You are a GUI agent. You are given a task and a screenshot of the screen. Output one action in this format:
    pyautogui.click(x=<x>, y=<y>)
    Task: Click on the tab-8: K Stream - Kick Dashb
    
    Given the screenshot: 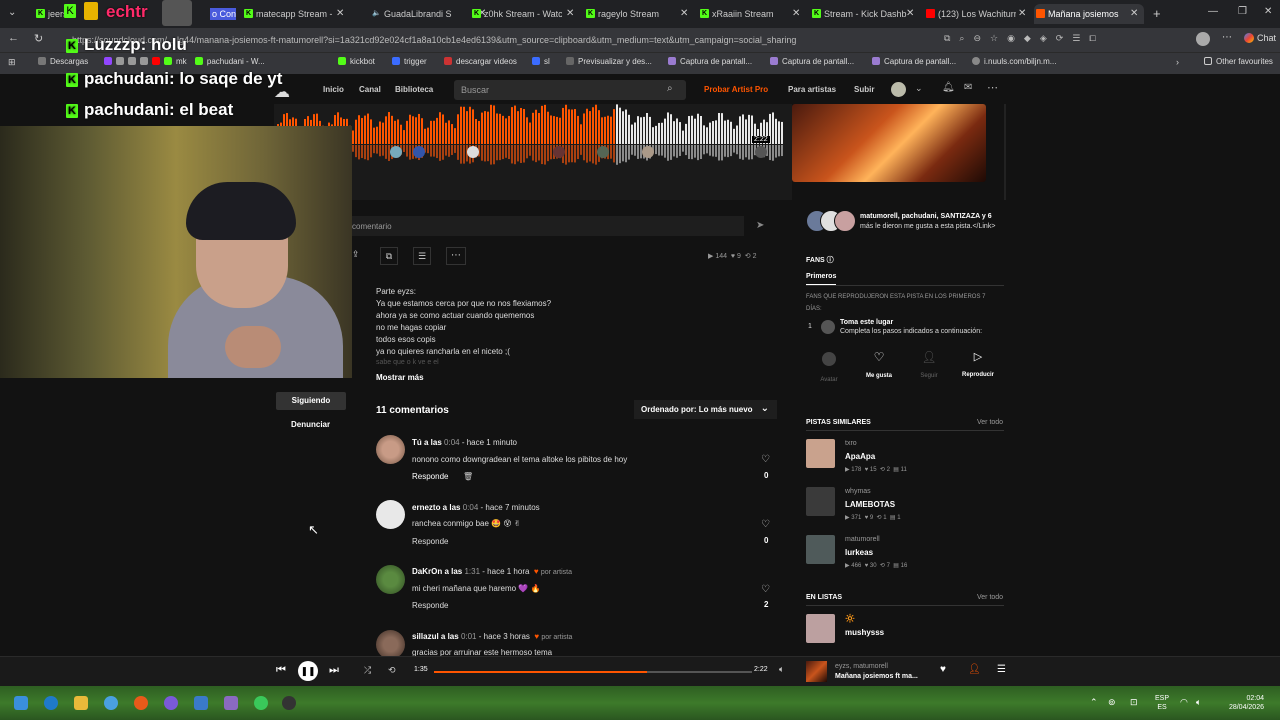 What is the action you would take?
    pyautogui.click(x=860, y=14)
    